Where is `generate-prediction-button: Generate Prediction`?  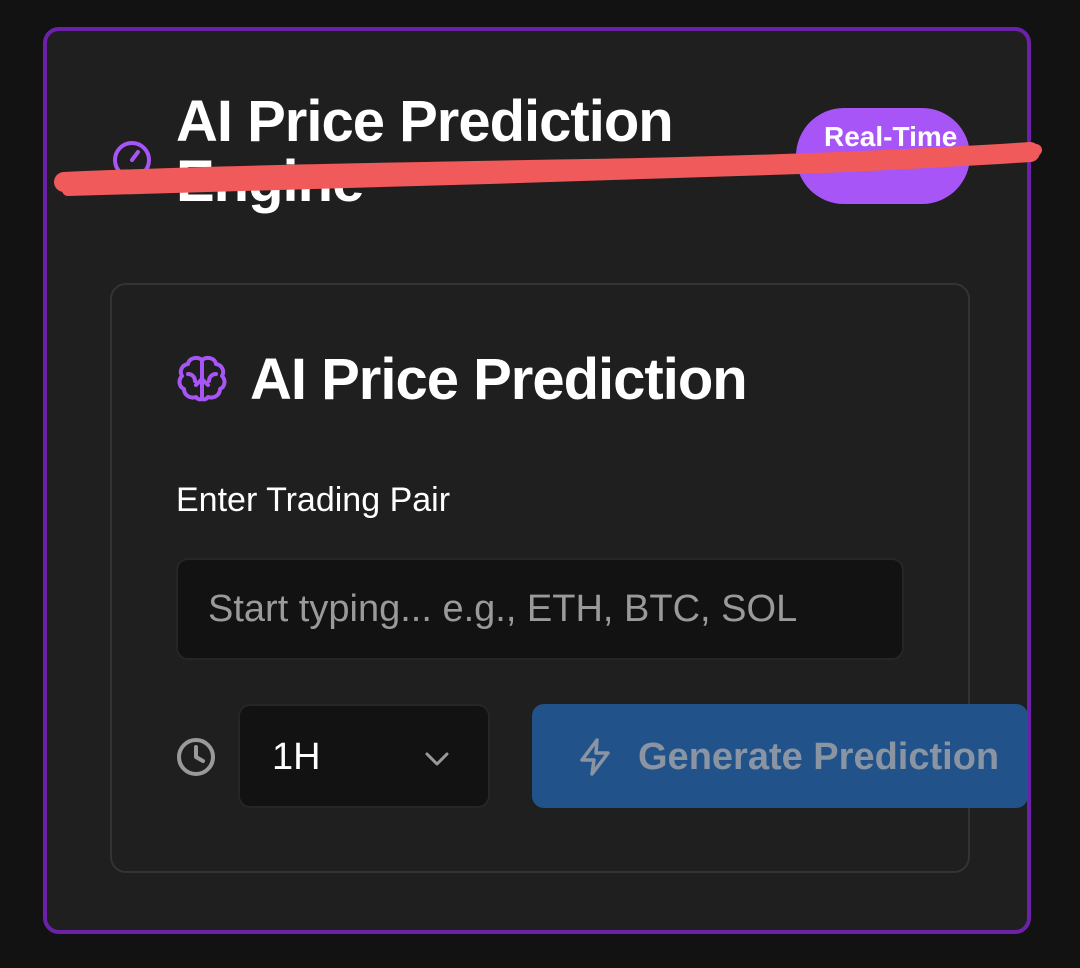
generate-prediction-button: Generate Prediction is located at coordinates (780, 756).